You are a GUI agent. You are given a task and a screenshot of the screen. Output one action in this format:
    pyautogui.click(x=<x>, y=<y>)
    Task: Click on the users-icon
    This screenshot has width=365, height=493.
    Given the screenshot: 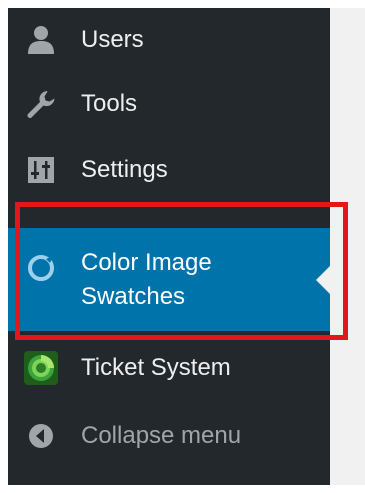 What is the action you would take?
    pyautogui.click(x=41, y=40)
    